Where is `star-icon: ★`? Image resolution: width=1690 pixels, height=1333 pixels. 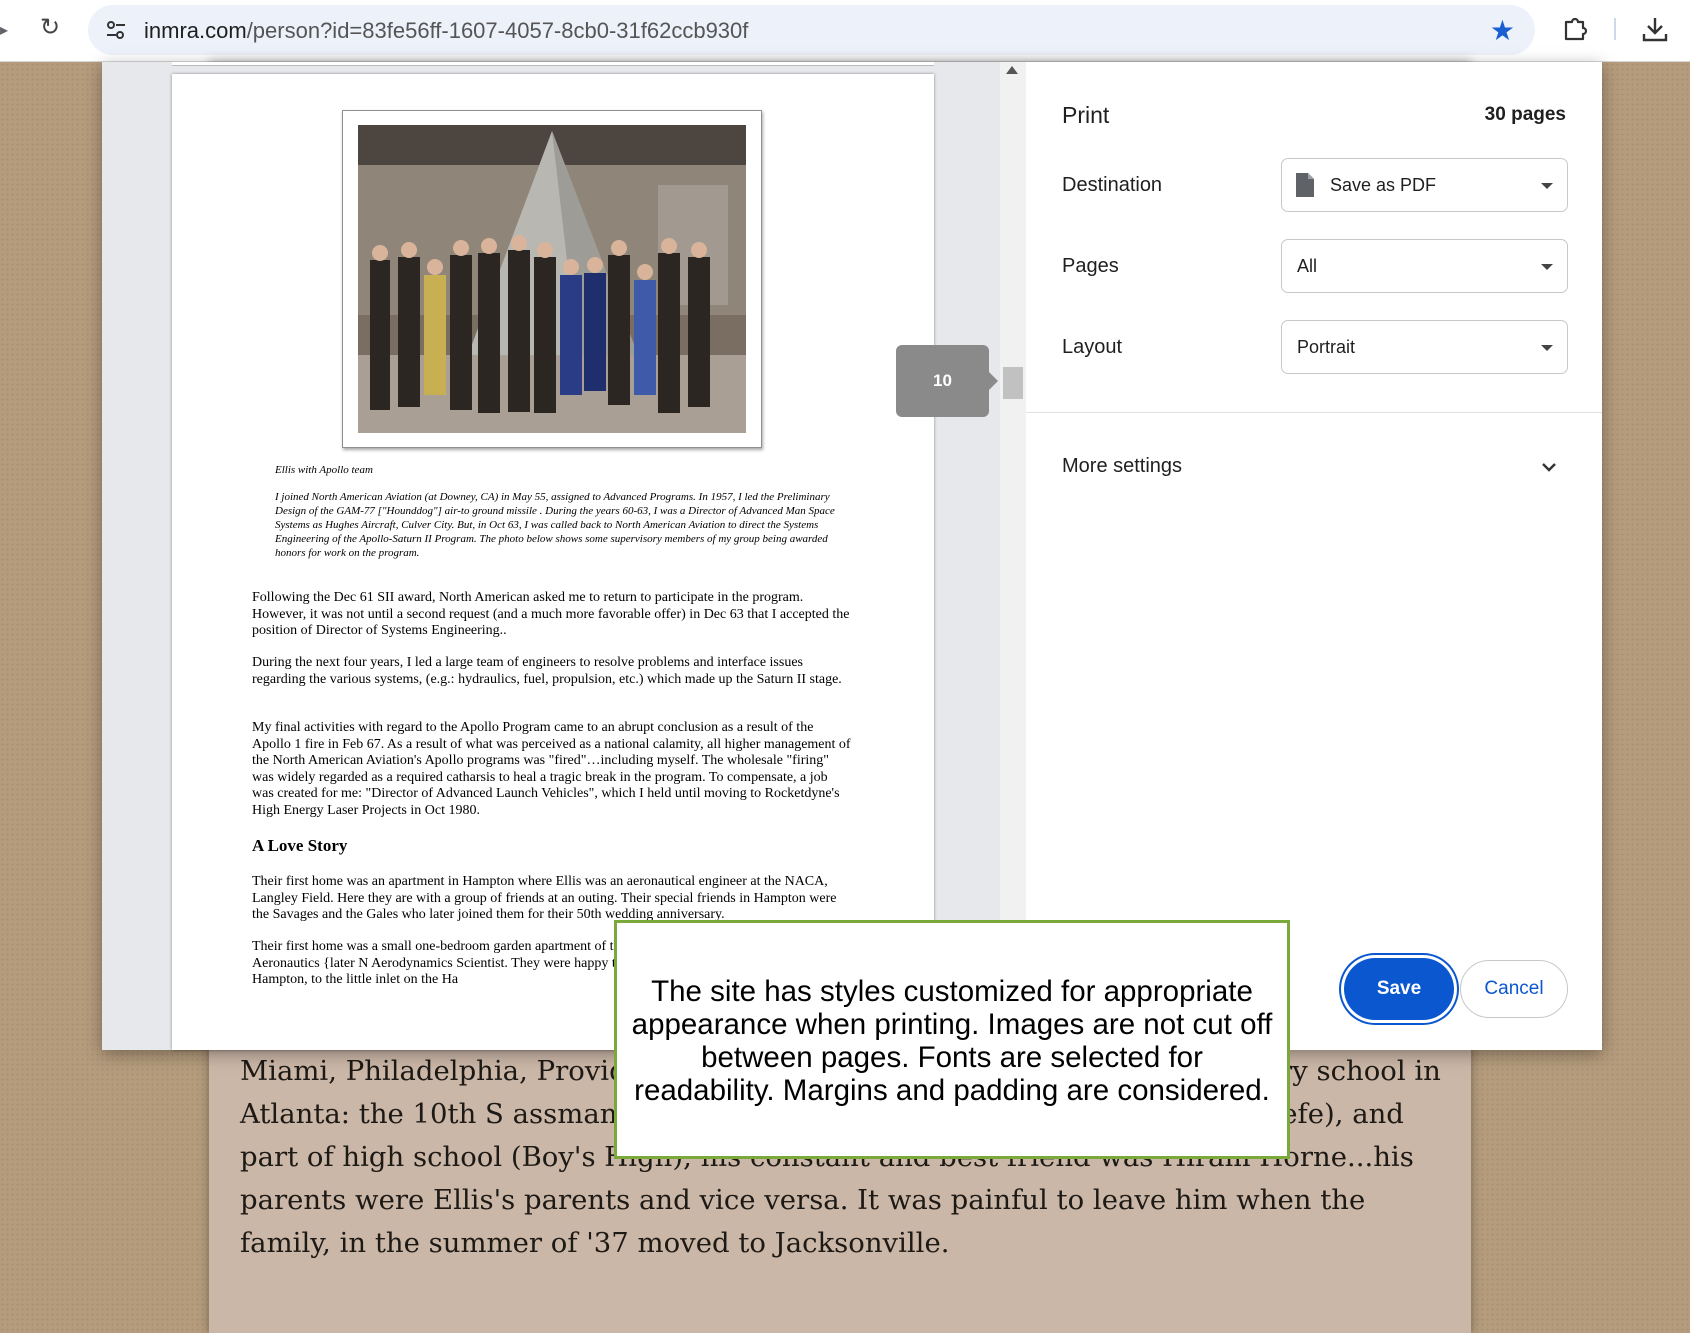 star-icon: ★ is located at coordinates (1502, 30).